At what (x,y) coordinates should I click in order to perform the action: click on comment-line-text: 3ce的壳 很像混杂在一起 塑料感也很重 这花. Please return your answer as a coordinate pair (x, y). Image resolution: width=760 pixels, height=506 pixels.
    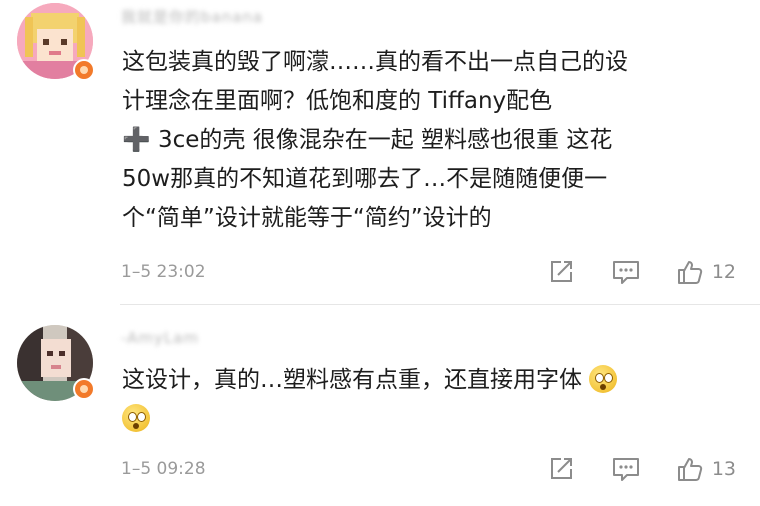
    Looking at the image, I should click on (385, 140).